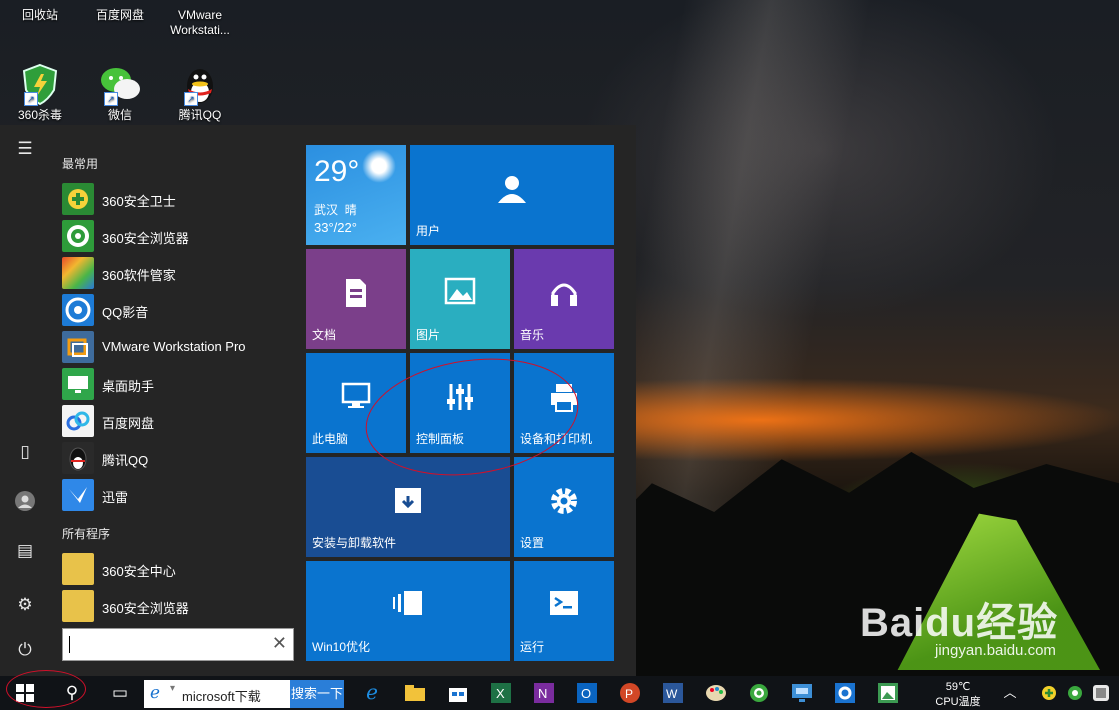 This screenshot has height=715, width=1119. Describe the element at coordinates (174, 346) in the screenshot. I see `app-label: VMware Workstation Pro` at that location.